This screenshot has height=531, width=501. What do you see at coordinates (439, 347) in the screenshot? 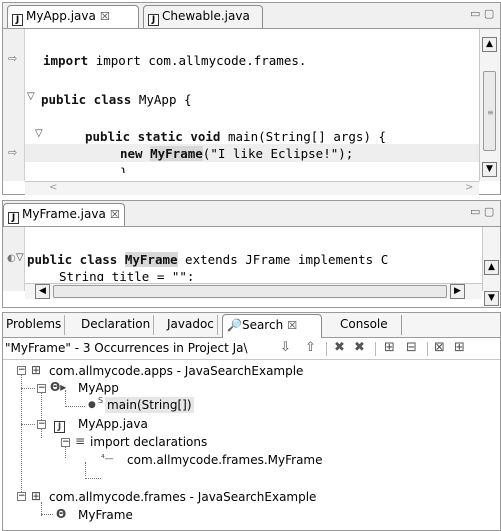
I see `show-next-icon: ⊠` at bounding box center [439, 347].